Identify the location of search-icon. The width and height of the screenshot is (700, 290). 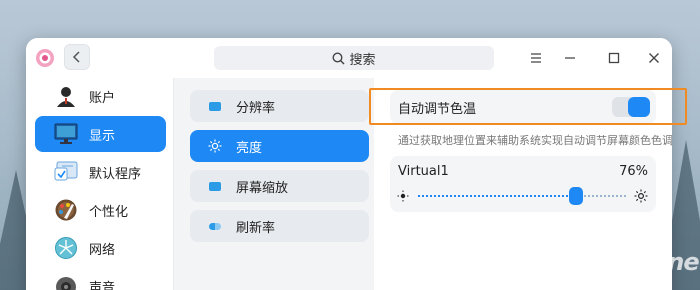
(339, 58).